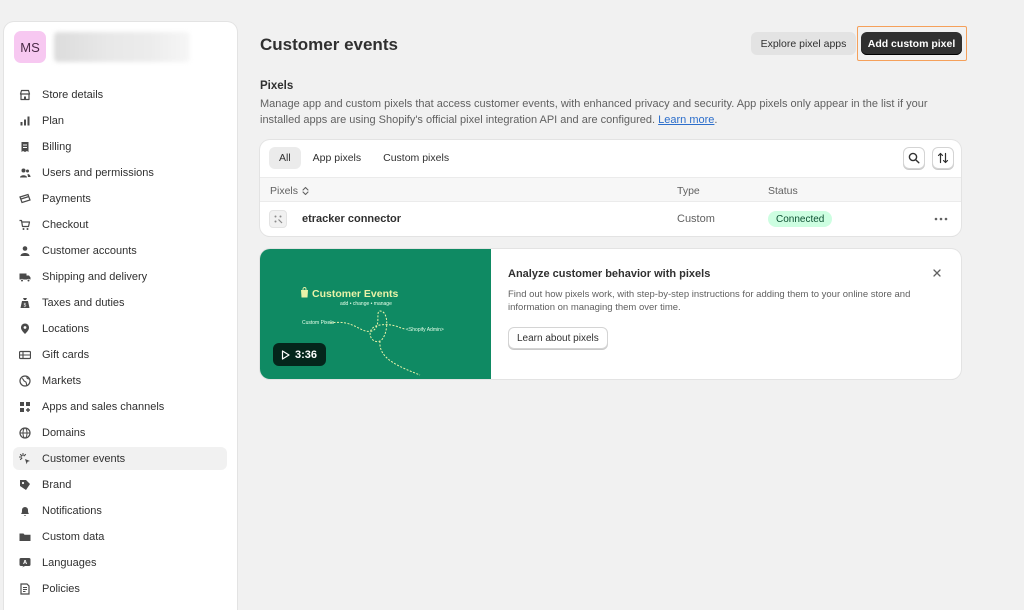 This screenshot has height=610, width=1024. I want to click on language-icon: A, so click(25, 563).